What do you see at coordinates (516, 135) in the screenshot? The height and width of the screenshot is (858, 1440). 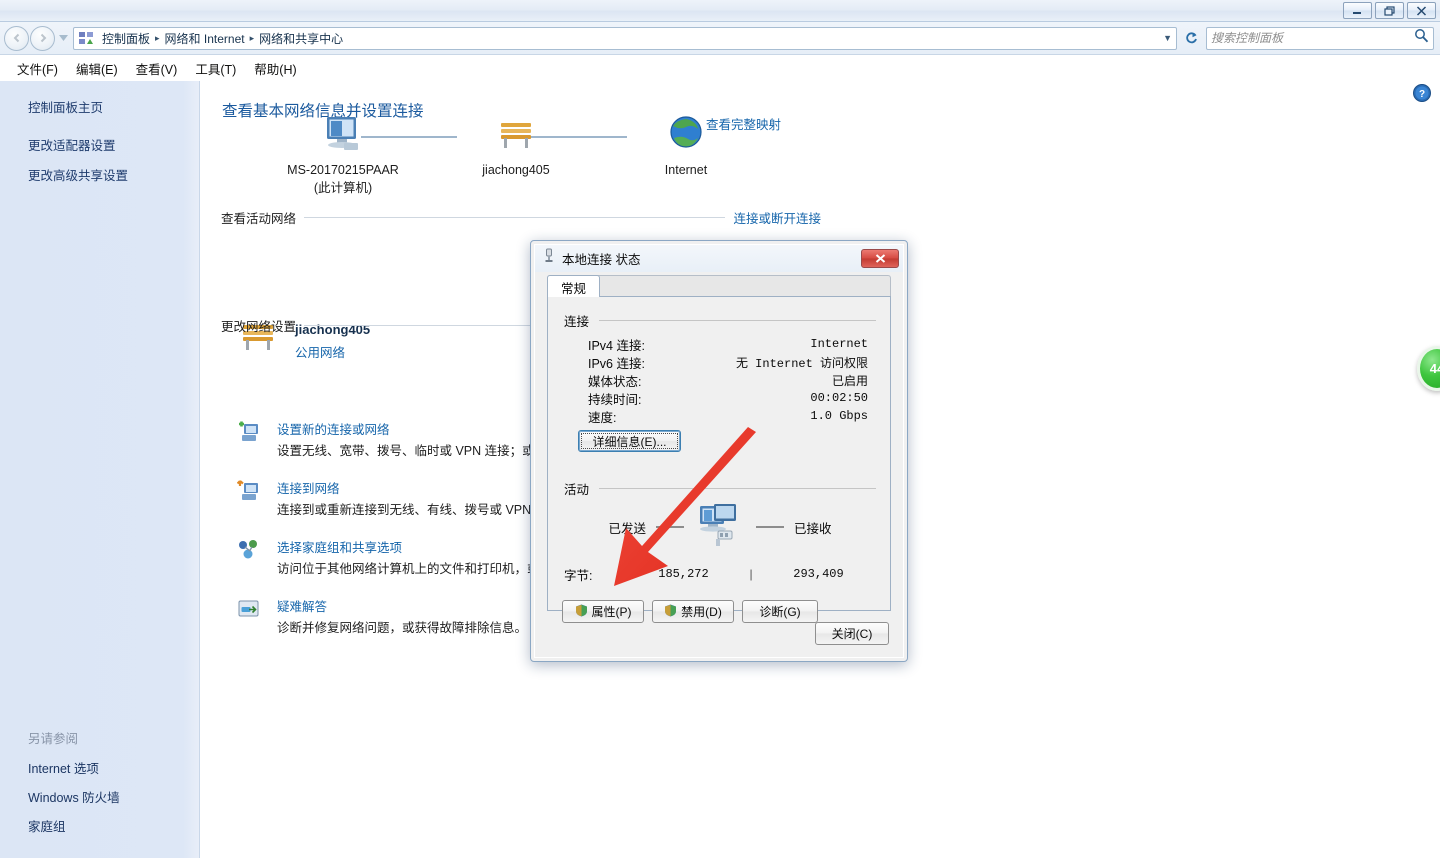 I see `network-bench-icon` at bounding box center [516, 135].